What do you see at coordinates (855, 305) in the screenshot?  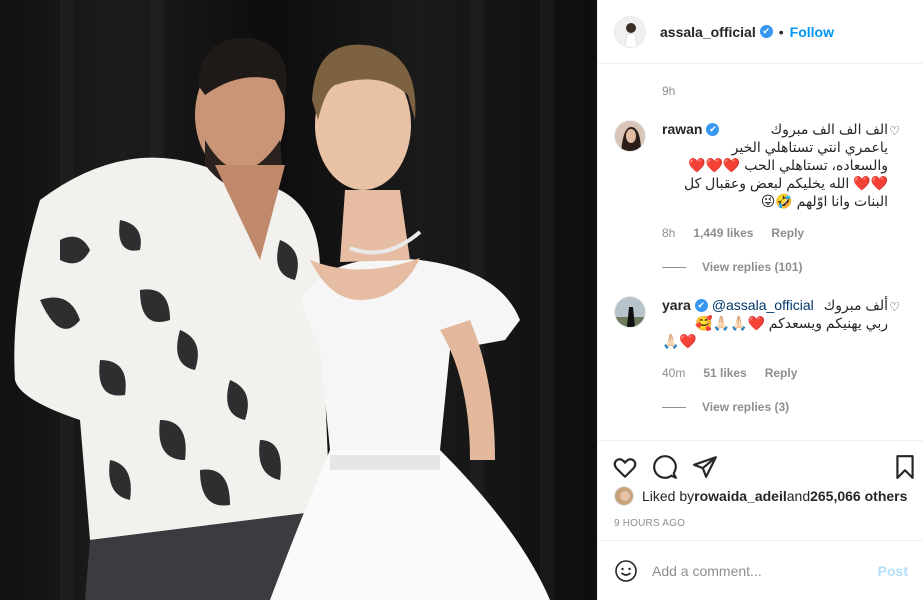 I see `comment-line: ألف مبروك` at bounding box center [855, 305].